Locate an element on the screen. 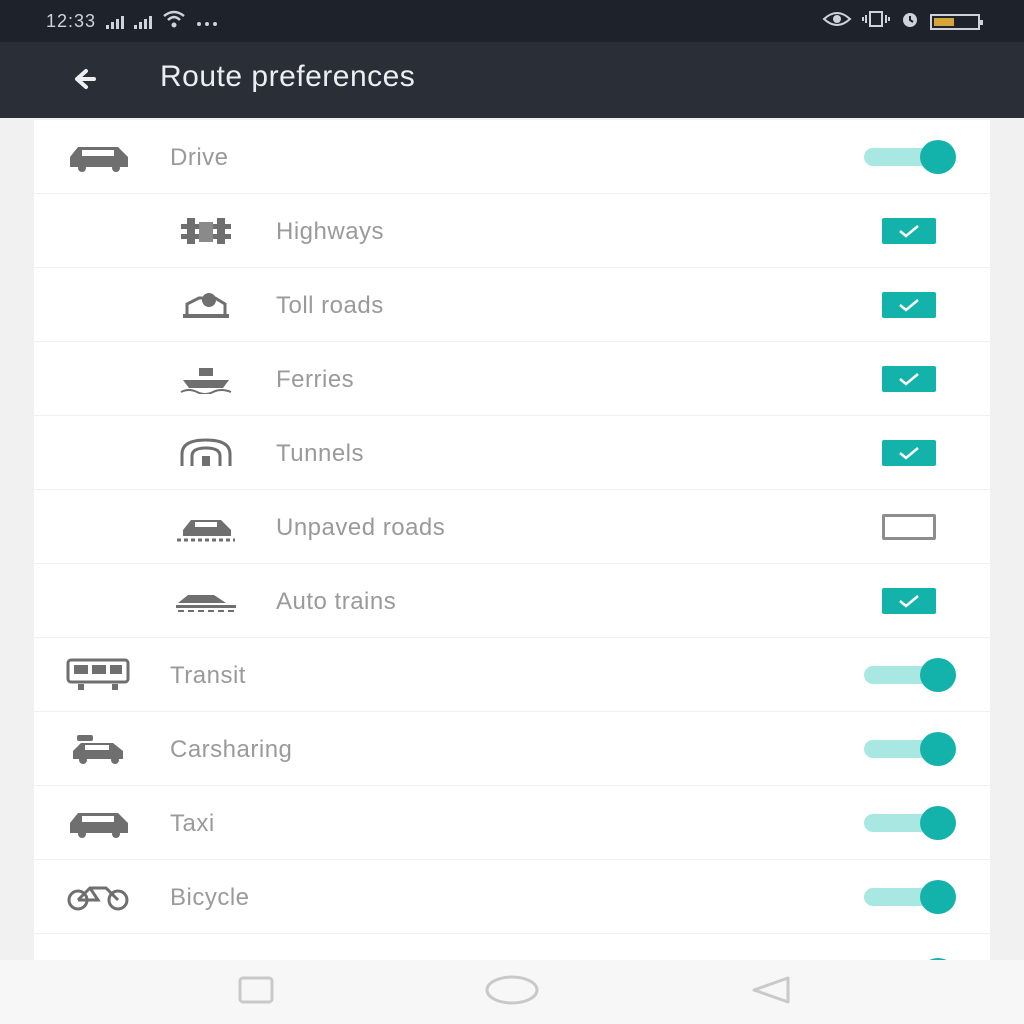 The width and height of the screenshot is (1024, 1024). preference-row-tunnels: Tunnels is located at coordinates (512, 453).